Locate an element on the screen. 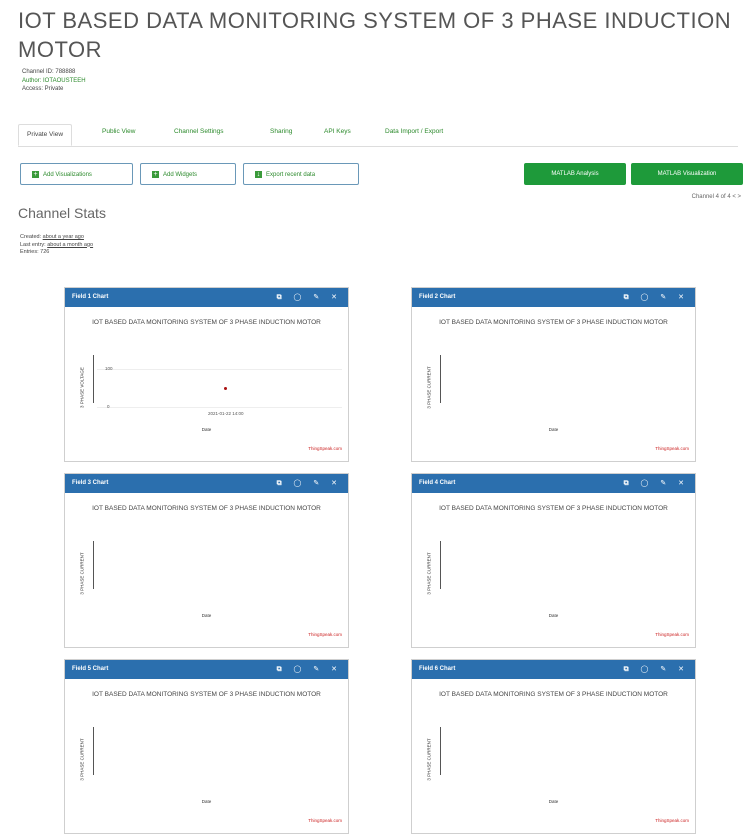 This screenshot has height=834, width=749. tab-public-view: Public View is located at coordinates (118, 131).